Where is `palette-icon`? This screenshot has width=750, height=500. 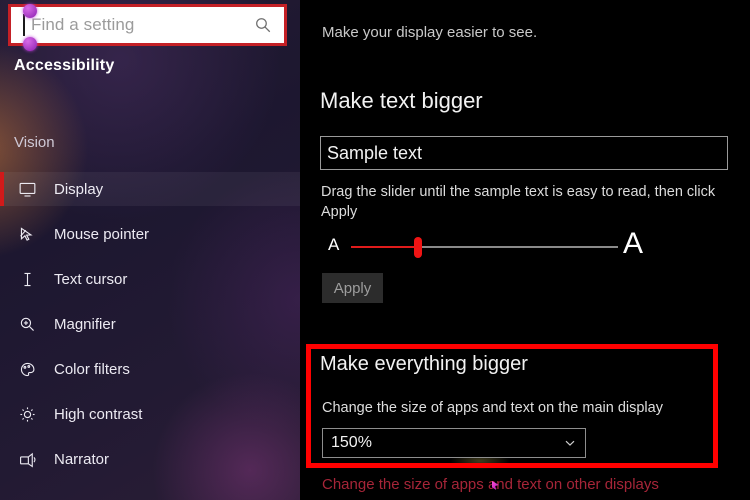
palette-icon is located at coordinates (27, 369).